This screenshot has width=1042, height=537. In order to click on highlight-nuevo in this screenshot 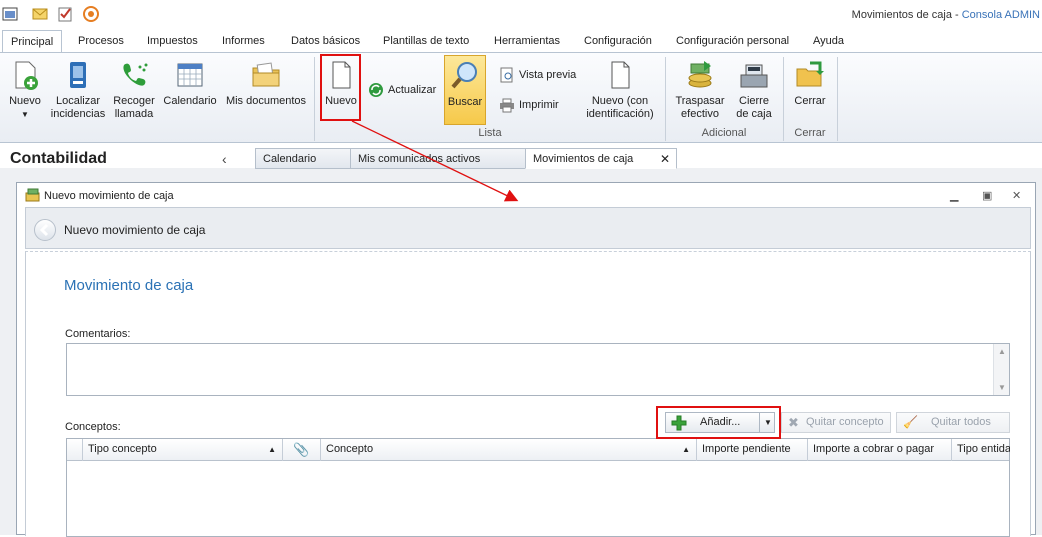, I will do `click(340, 87)`.